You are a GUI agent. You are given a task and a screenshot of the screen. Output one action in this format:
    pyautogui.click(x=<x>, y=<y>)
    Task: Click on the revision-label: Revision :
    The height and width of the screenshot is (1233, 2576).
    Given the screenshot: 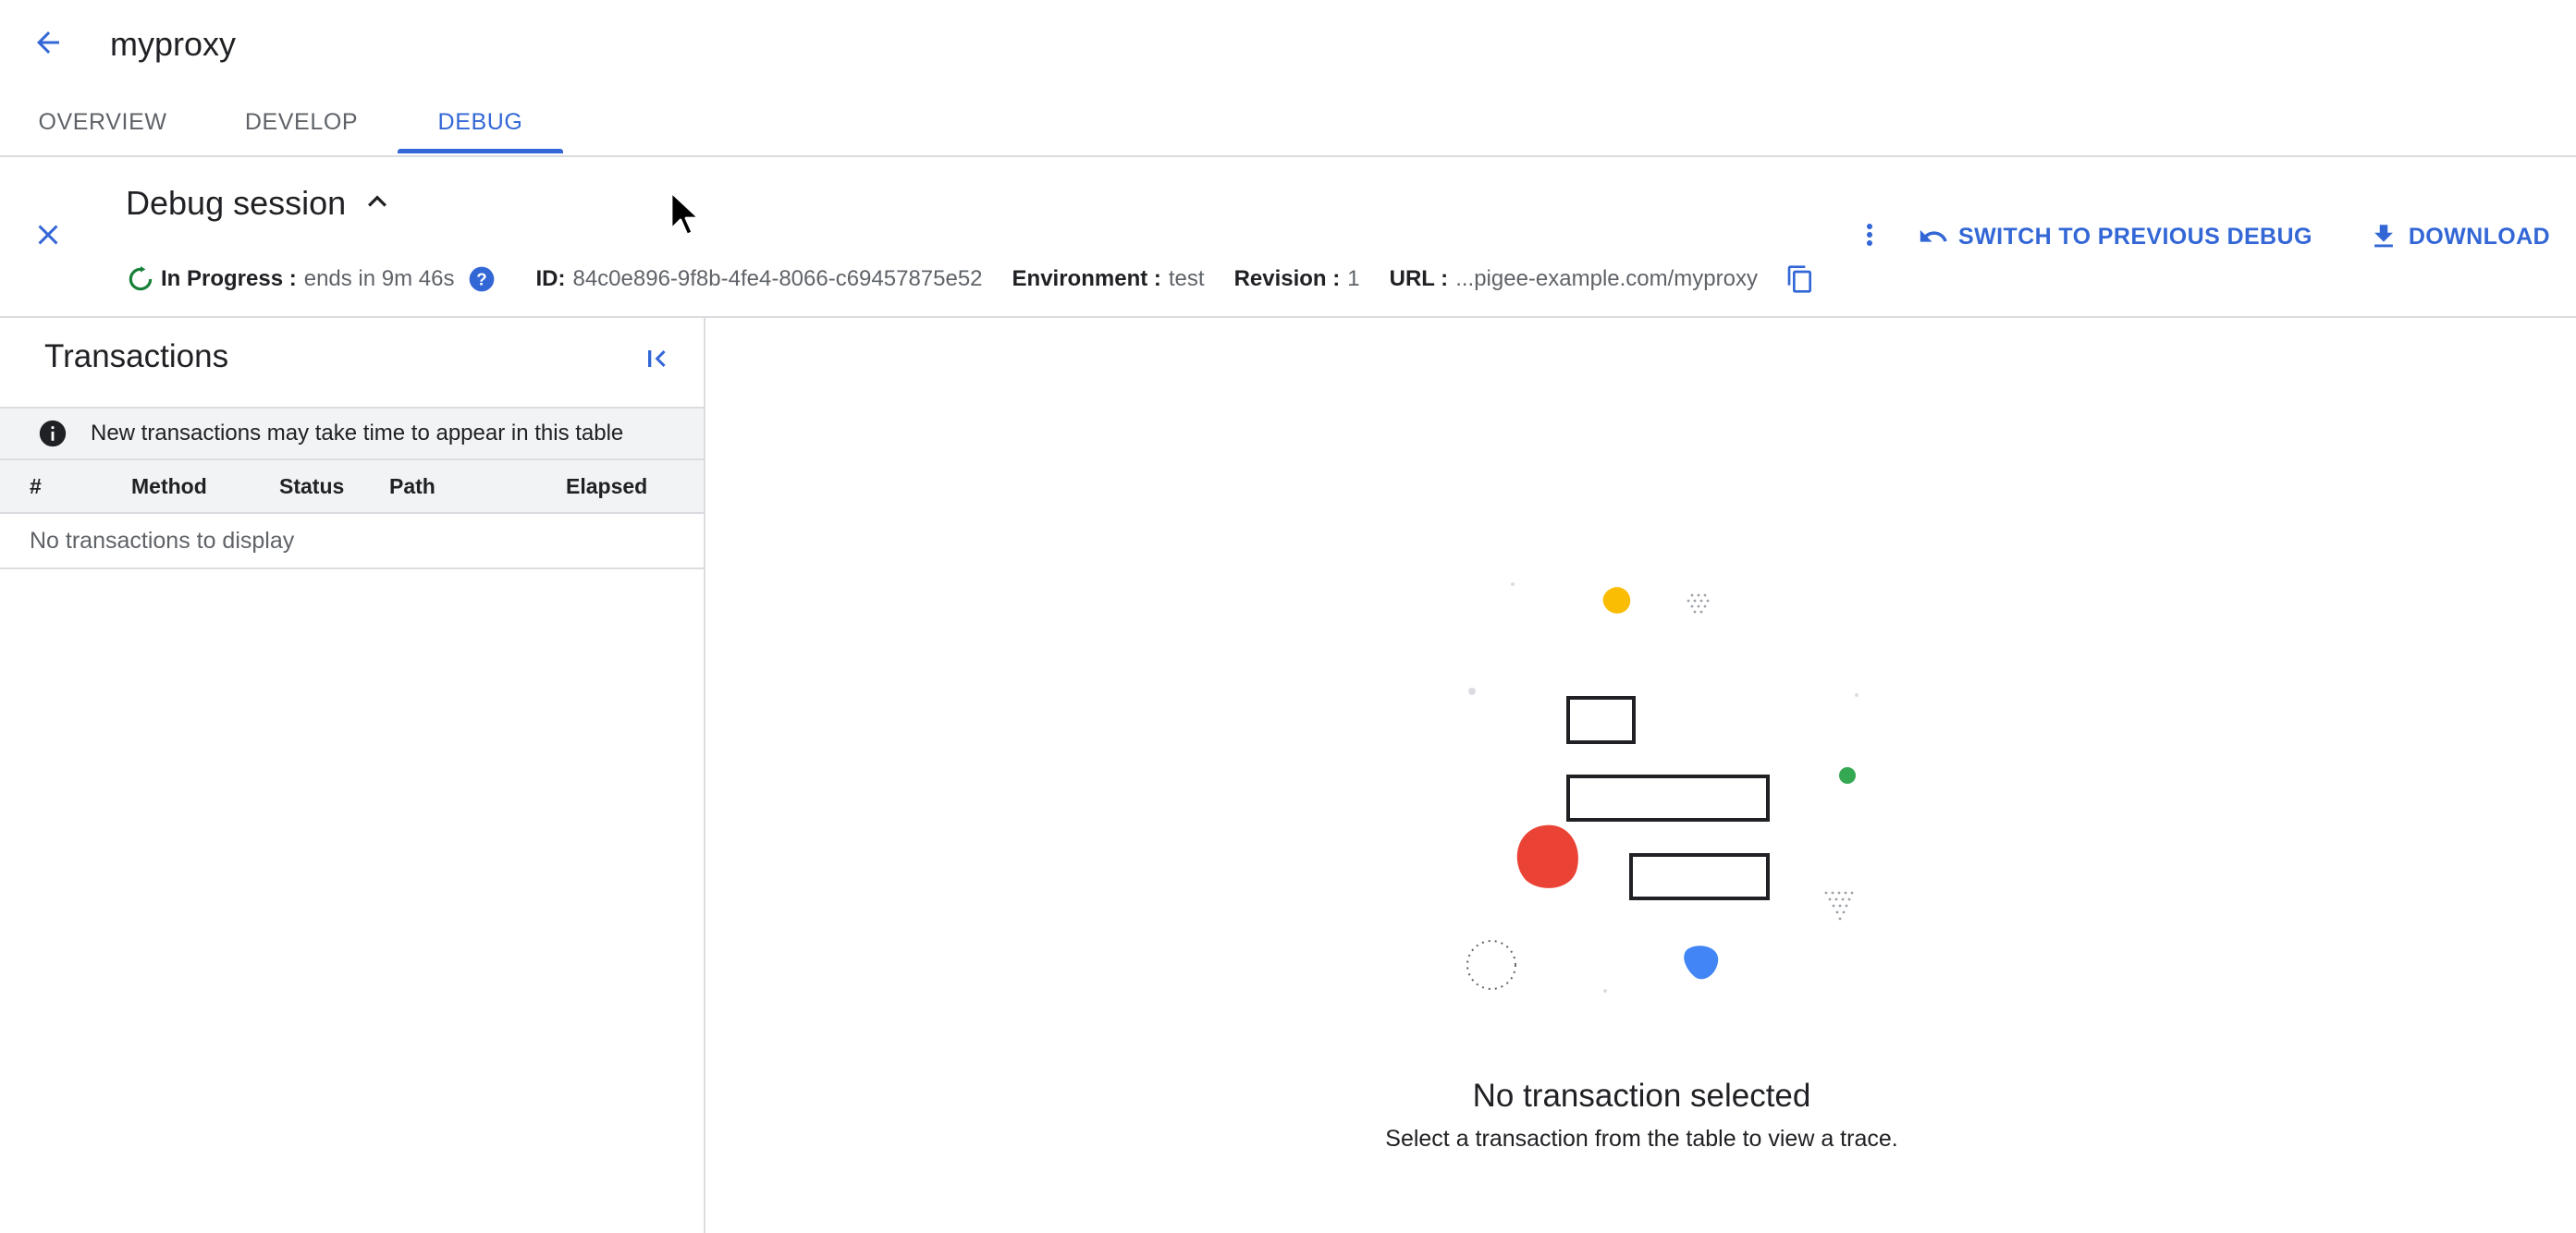 What is the action you would take?
    pyautogui.click(x=1287, y=279)
    